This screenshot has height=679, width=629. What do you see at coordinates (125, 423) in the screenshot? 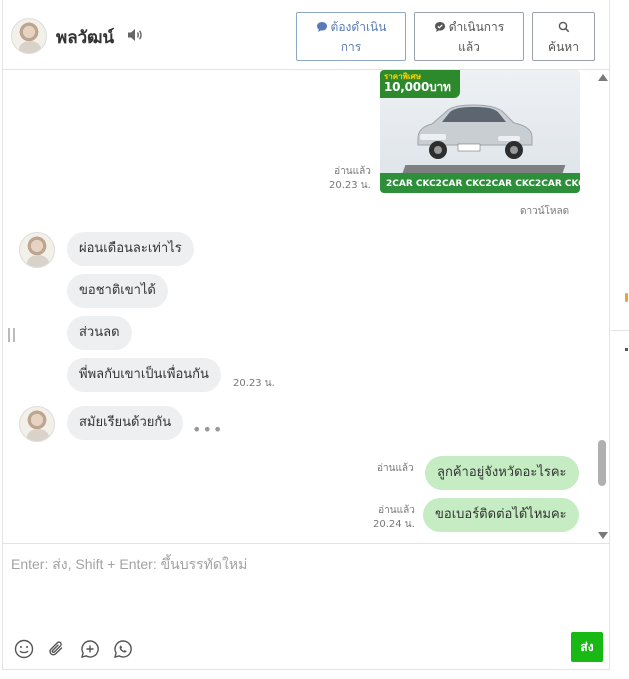
I see `incoming-message: สมัยเรียนด้วยกัน` at bounding box center [125, 423].